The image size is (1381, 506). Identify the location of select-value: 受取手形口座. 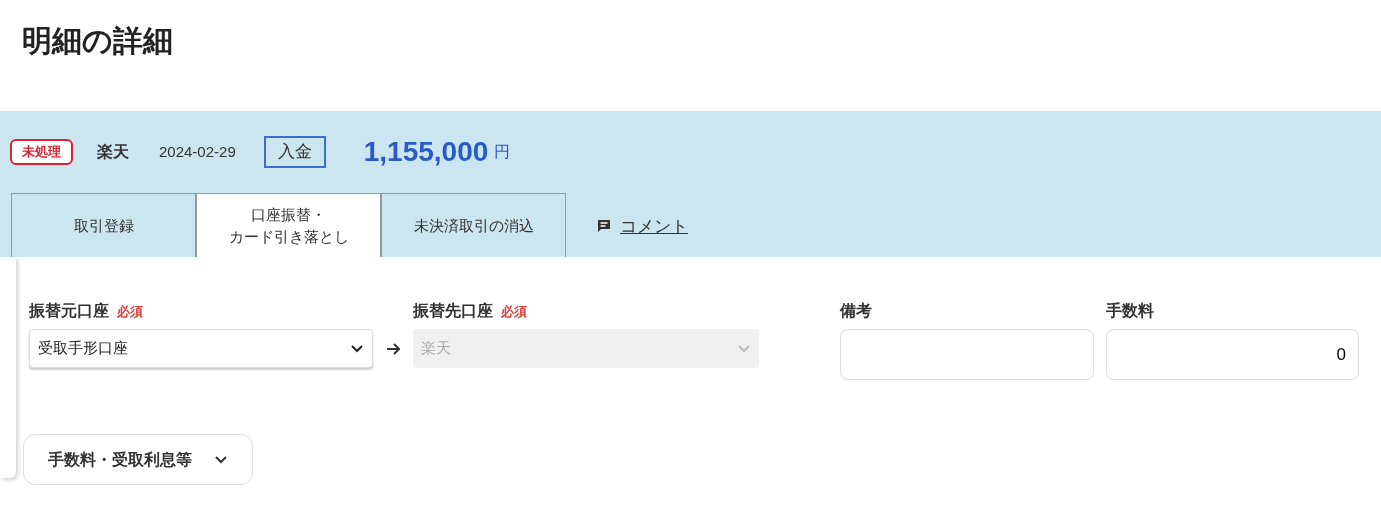
(83, 349).